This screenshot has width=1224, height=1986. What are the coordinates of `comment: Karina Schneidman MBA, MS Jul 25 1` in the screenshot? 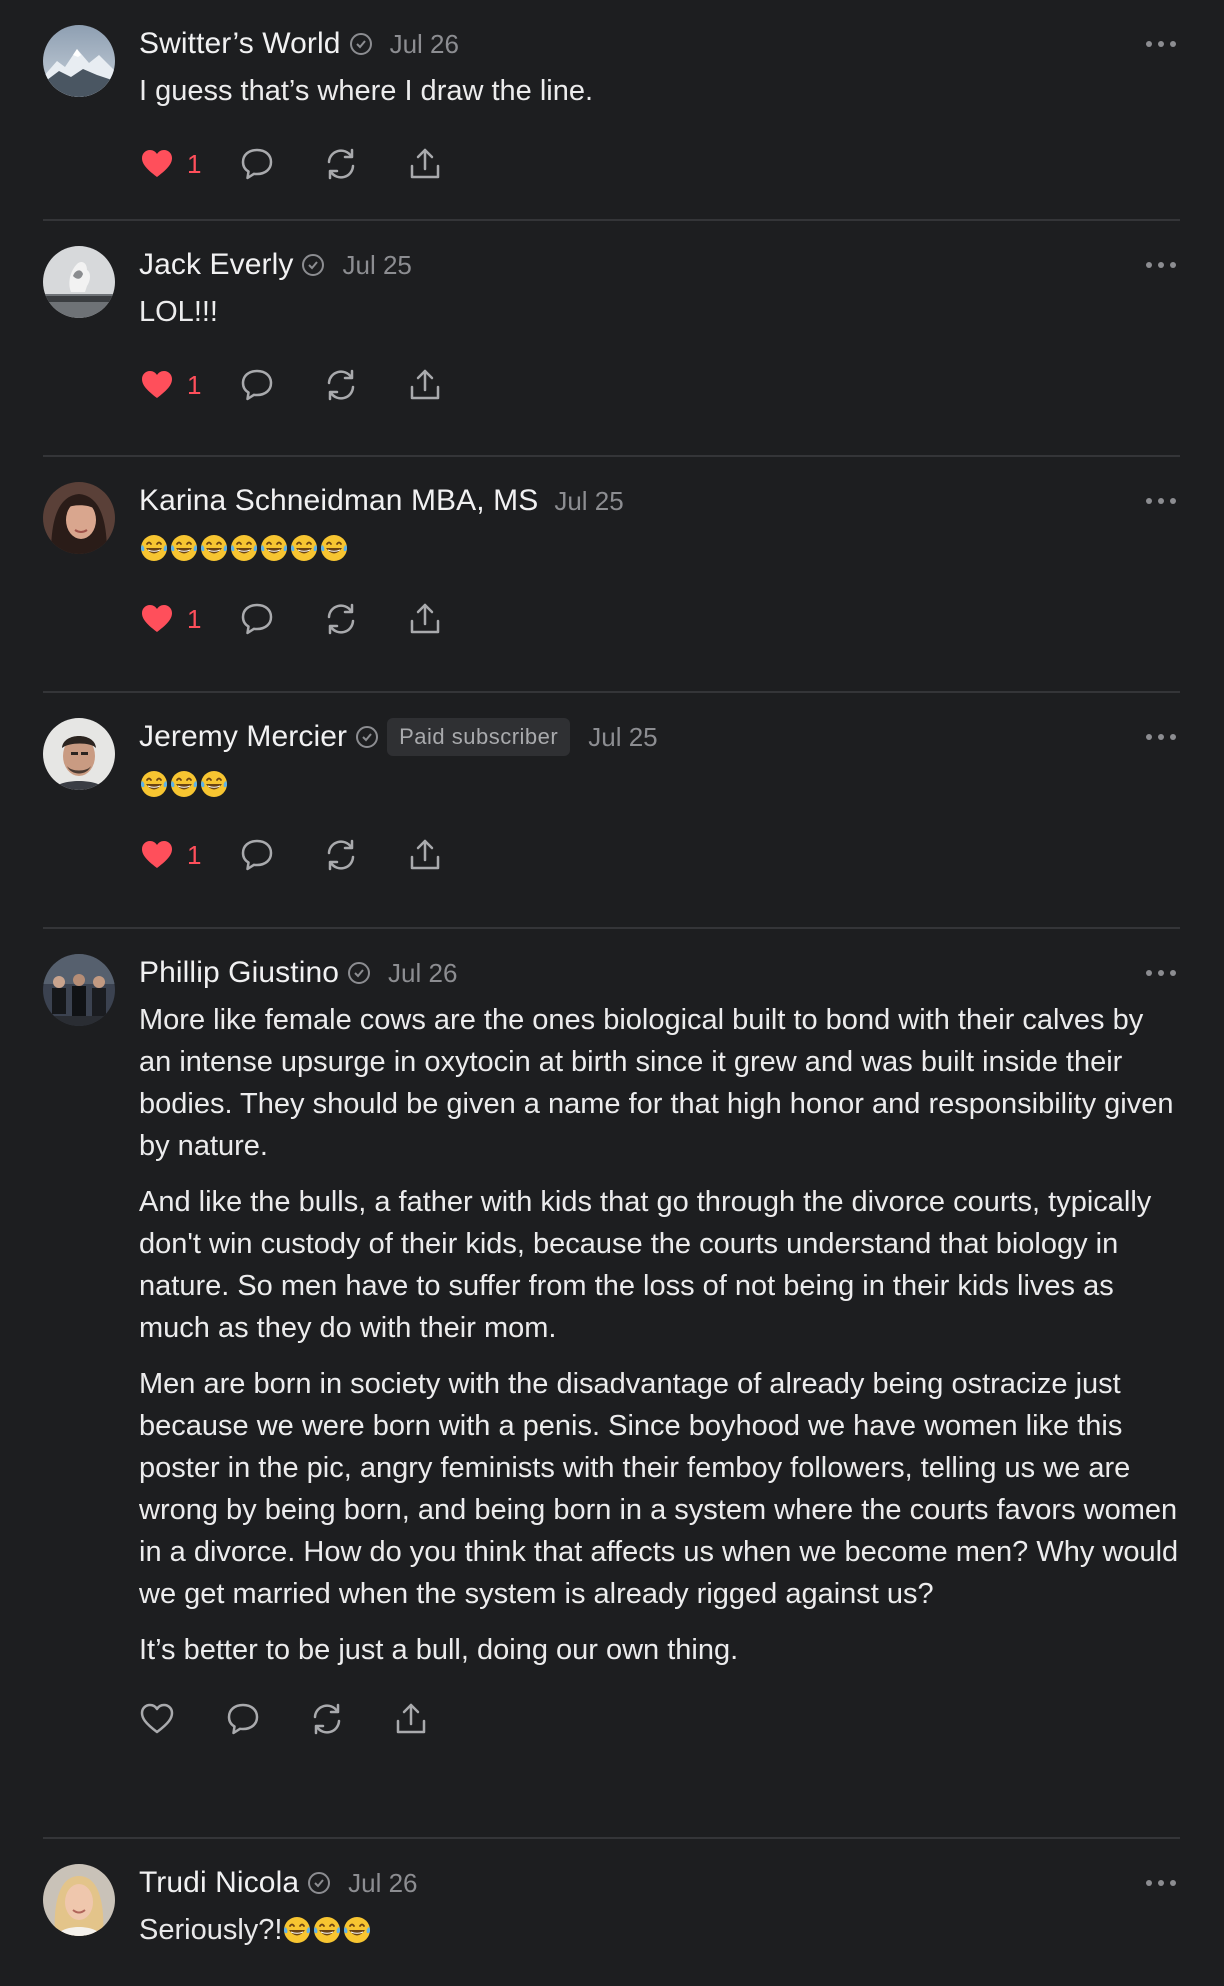 It's located at (611, 575).